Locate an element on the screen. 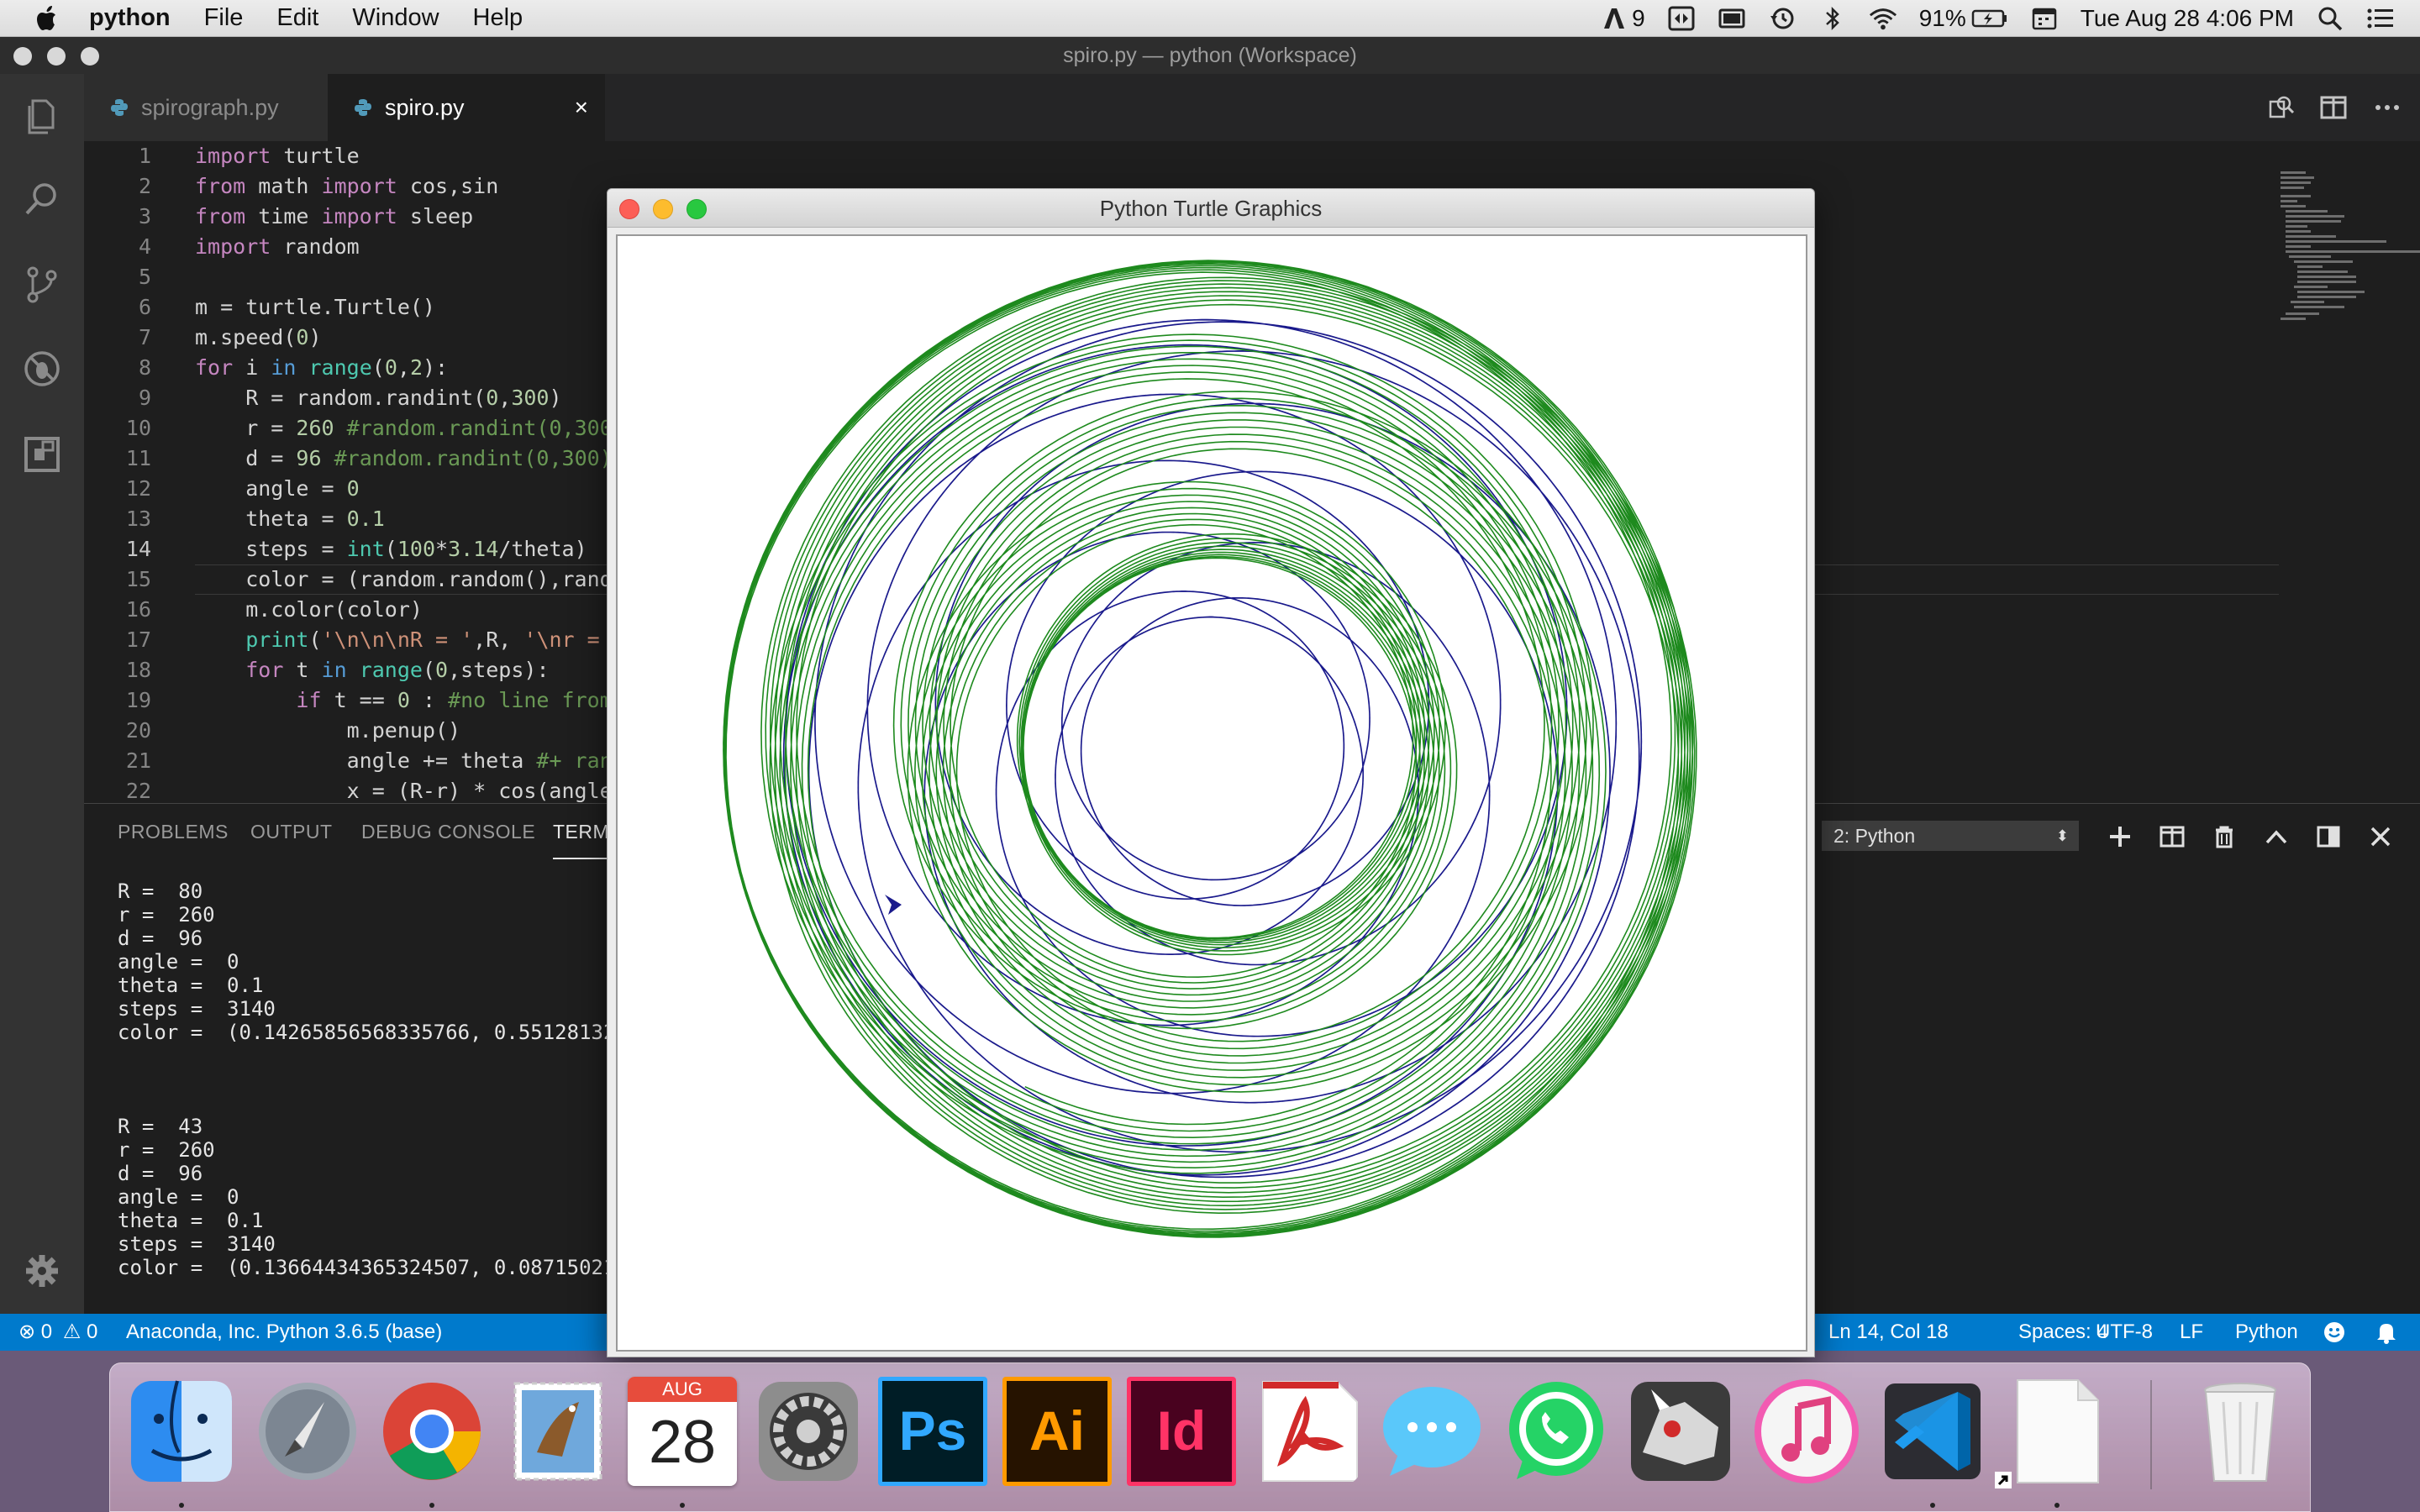 The image size is (2420, 1512). new-terminal-icon is located at coordinates (2120, 836).